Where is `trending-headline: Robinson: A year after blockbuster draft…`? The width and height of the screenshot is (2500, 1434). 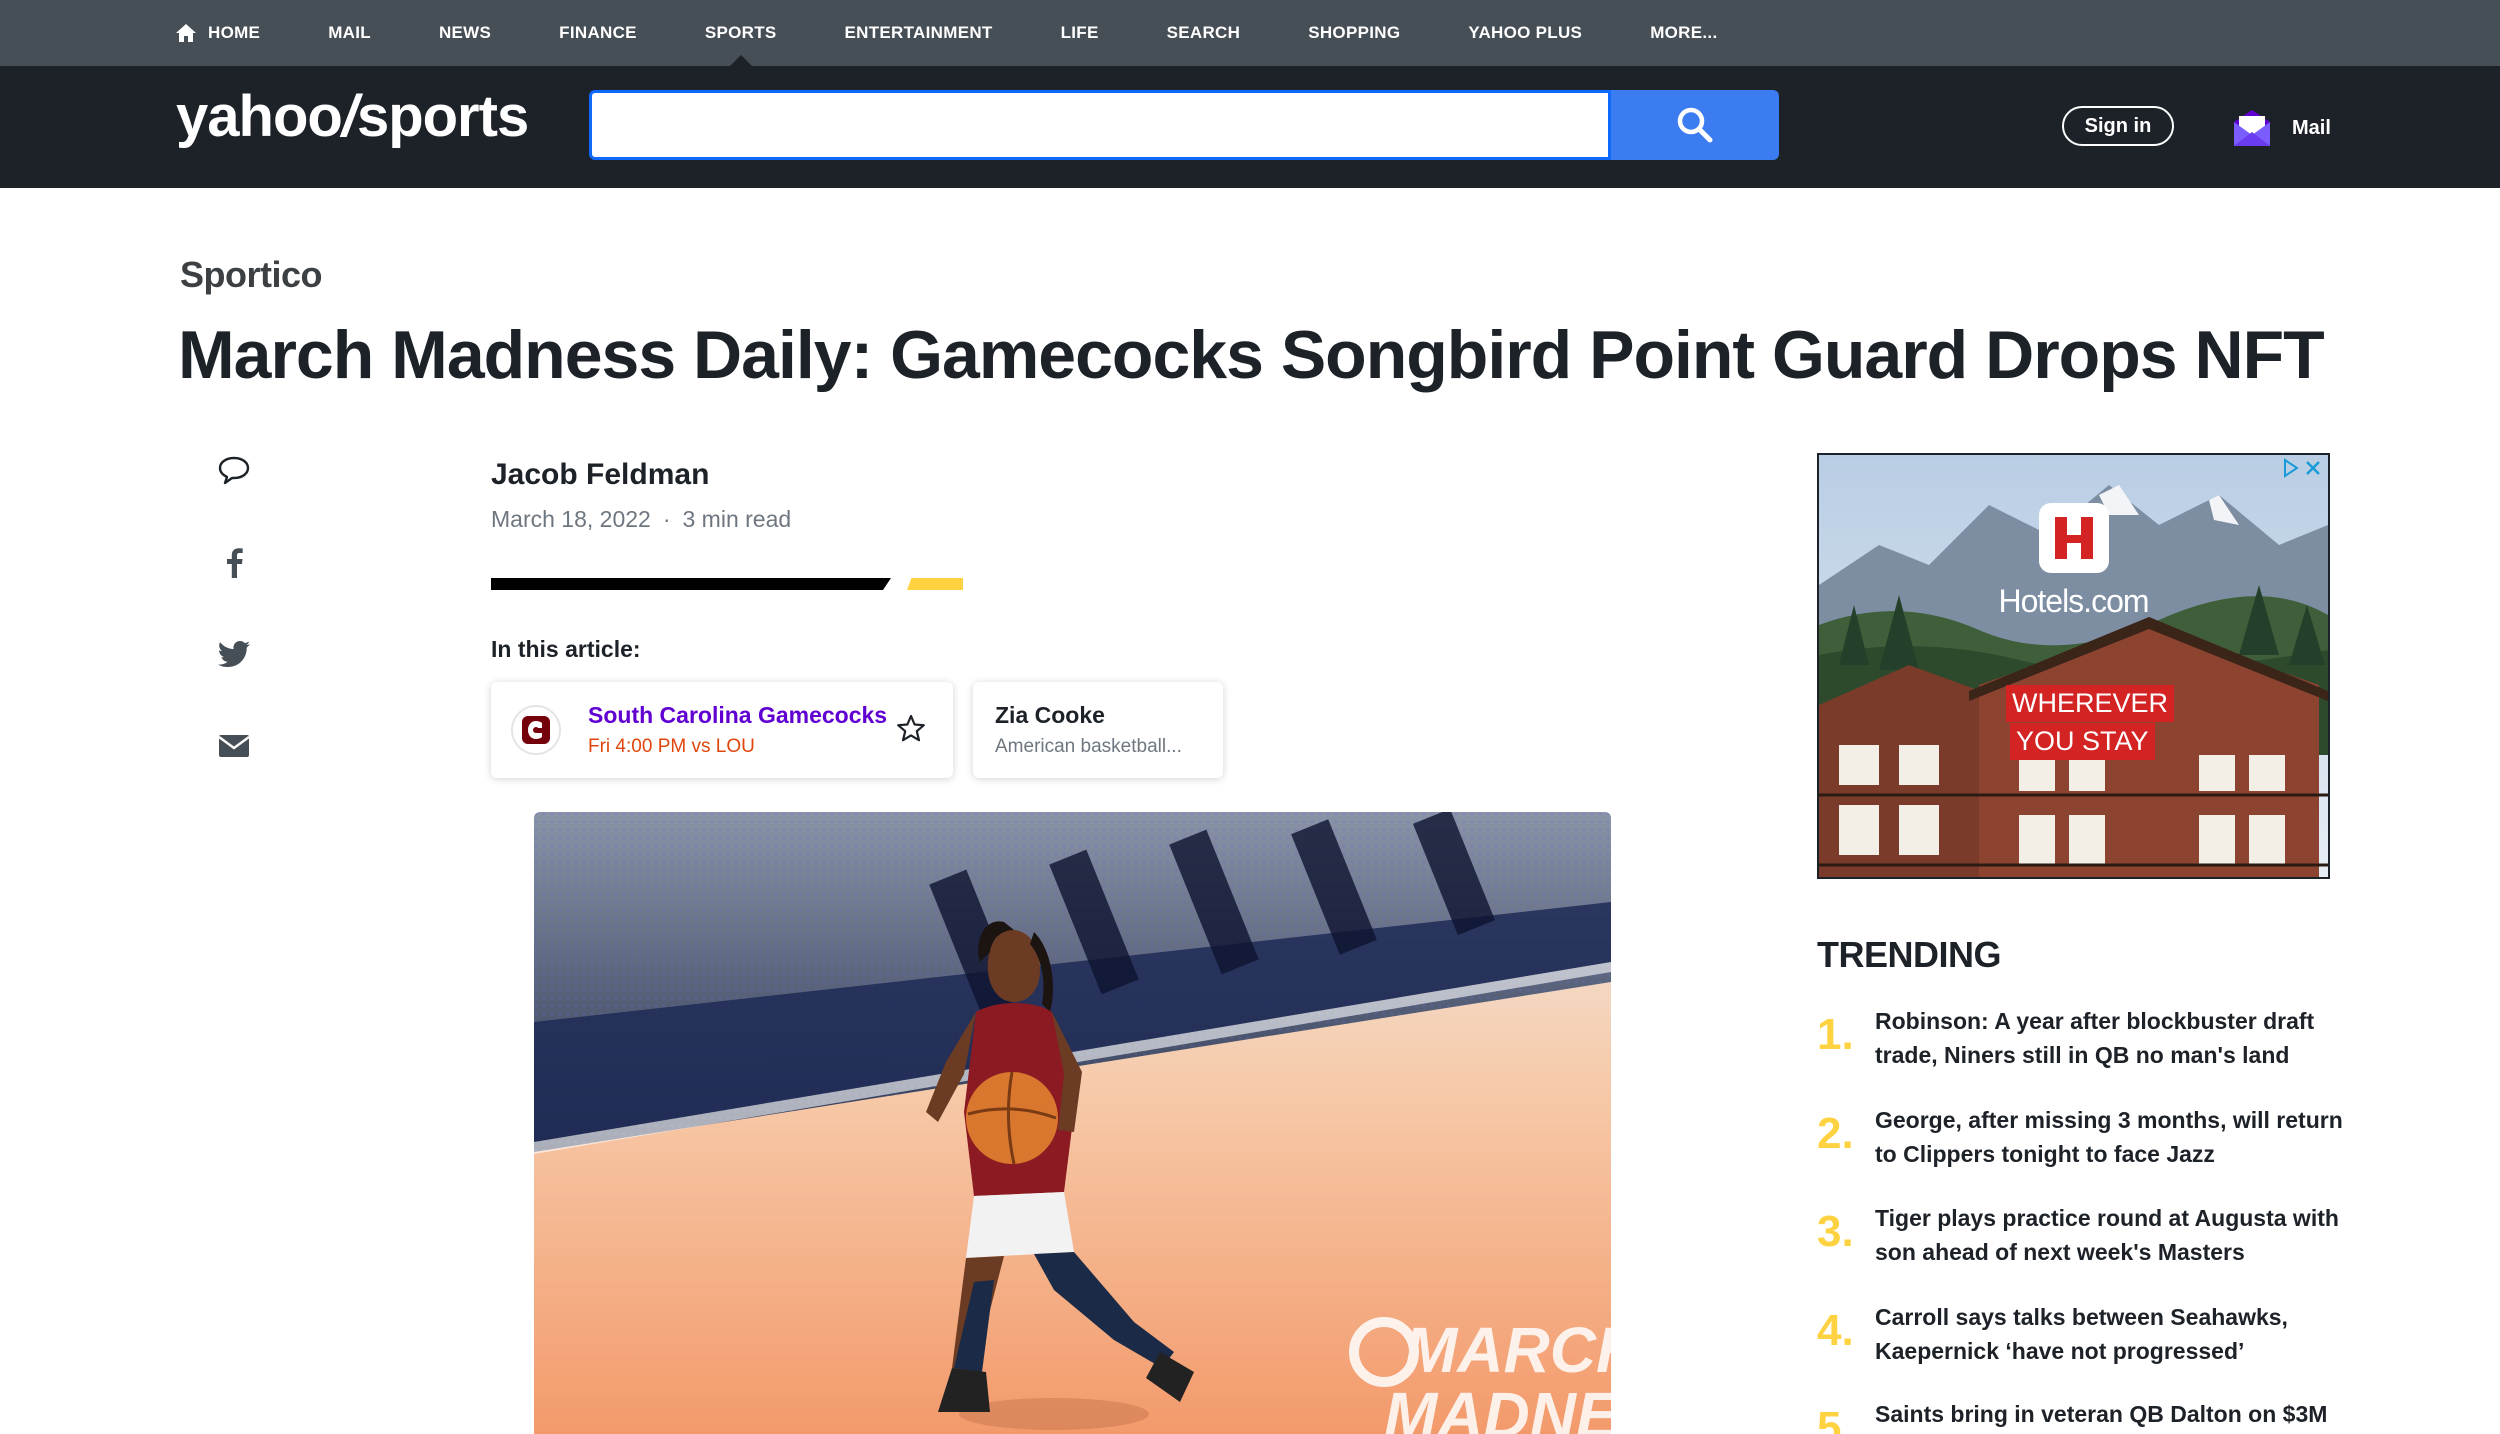
trending-headline: Robinson: A year after blockbuster draft… is located at coordinates (2115, 1038).